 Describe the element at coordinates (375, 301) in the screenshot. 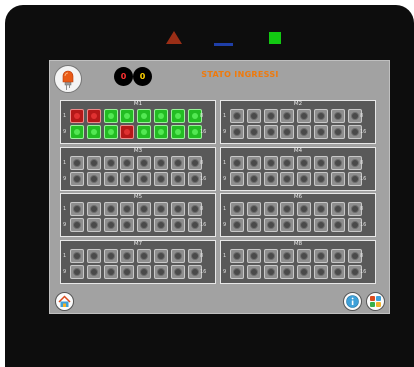

I see `apps-button` at that location.